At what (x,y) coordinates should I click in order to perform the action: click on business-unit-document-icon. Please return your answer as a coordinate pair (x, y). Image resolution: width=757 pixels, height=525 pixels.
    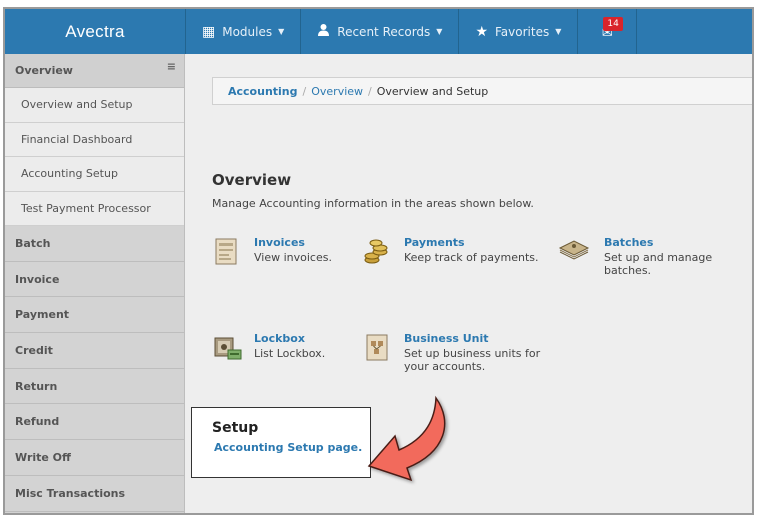
    Looking at the image, I should click on (379, 349).